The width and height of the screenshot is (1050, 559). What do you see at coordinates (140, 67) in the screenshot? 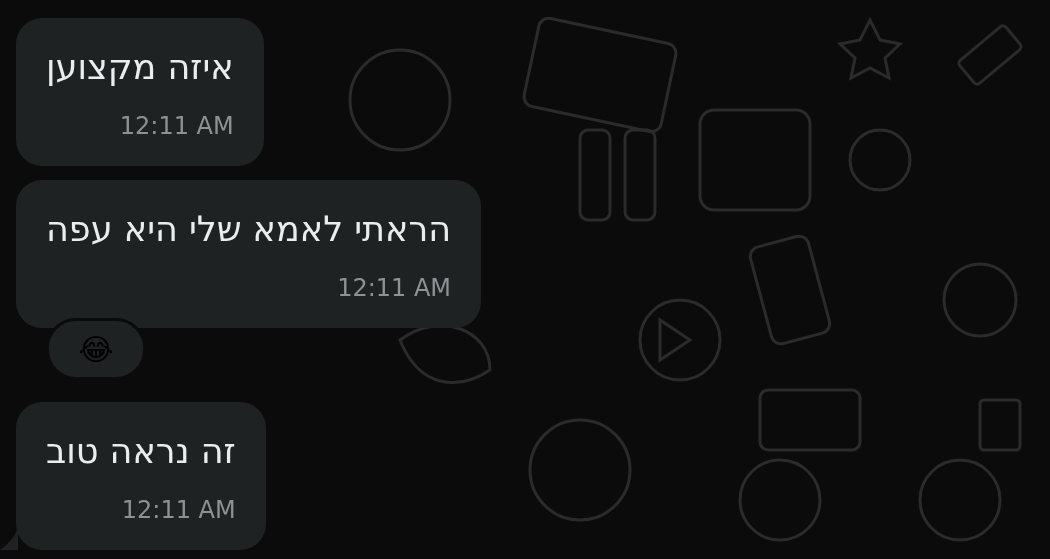
I see `message-text: איזה מקצוען` at bounding box center [140, 67].